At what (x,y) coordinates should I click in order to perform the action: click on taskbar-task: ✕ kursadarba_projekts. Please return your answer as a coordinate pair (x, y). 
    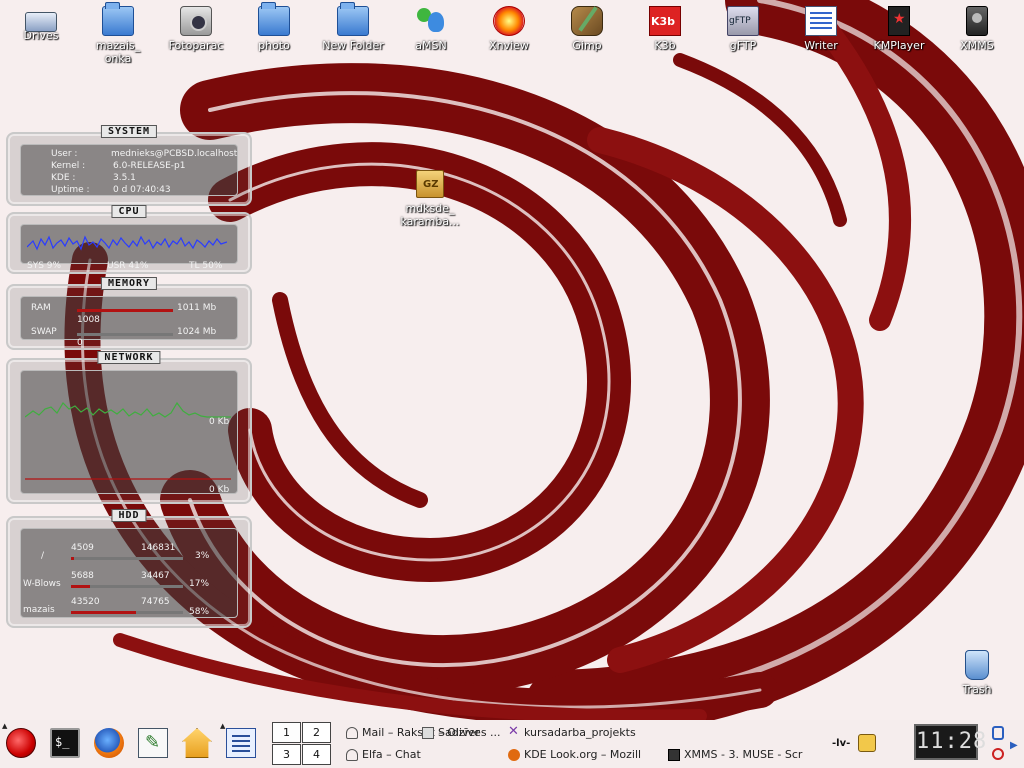
    Looking at the image, I should click on (581, 733).